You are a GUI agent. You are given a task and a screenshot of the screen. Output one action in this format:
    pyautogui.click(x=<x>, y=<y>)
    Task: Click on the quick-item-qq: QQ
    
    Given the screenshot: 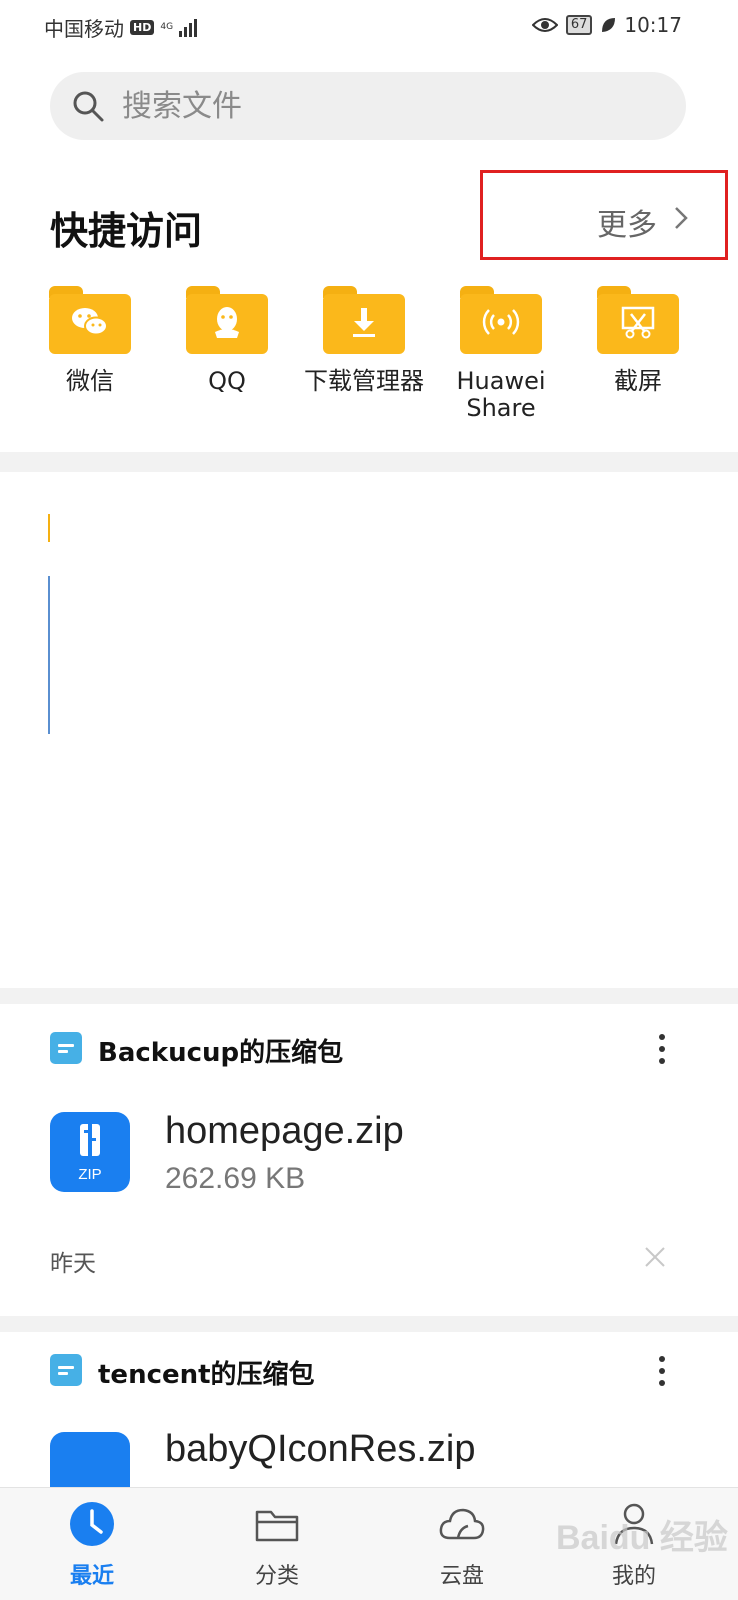 What is the action you would take?
    pyautogui.click(x=227, y=340)
    